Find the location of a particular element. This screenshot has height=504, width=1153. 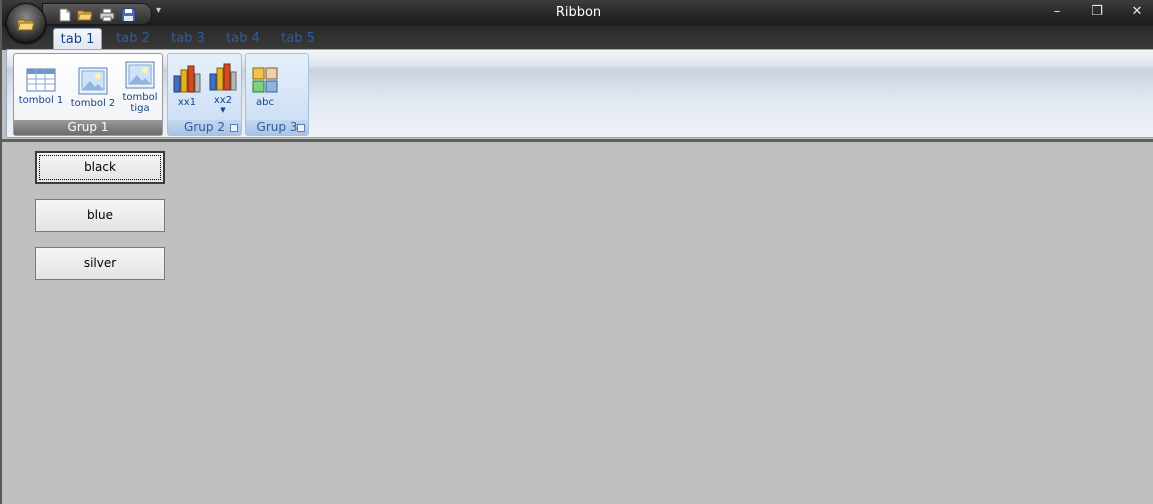

tombol-1-label: tombol 1 is located at coordinates (41, 100).